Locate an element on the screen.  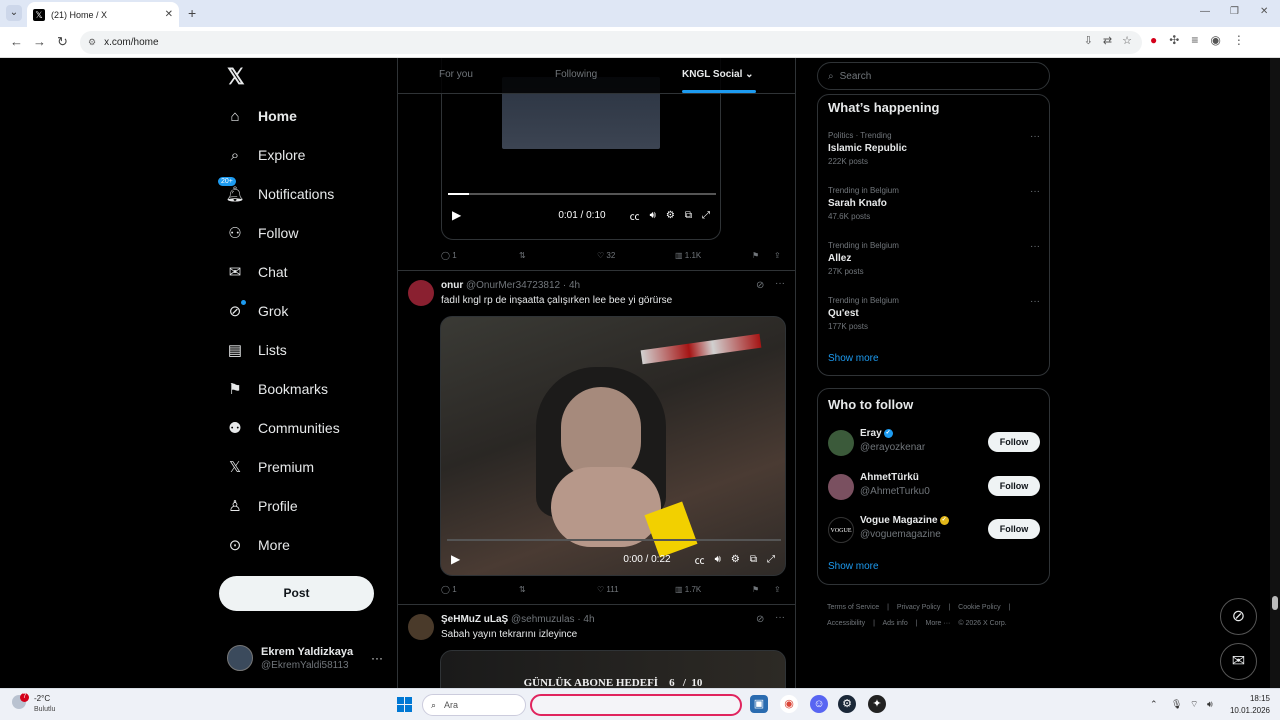
game-app-icon: ✦ is located at coordinates (877, 704).